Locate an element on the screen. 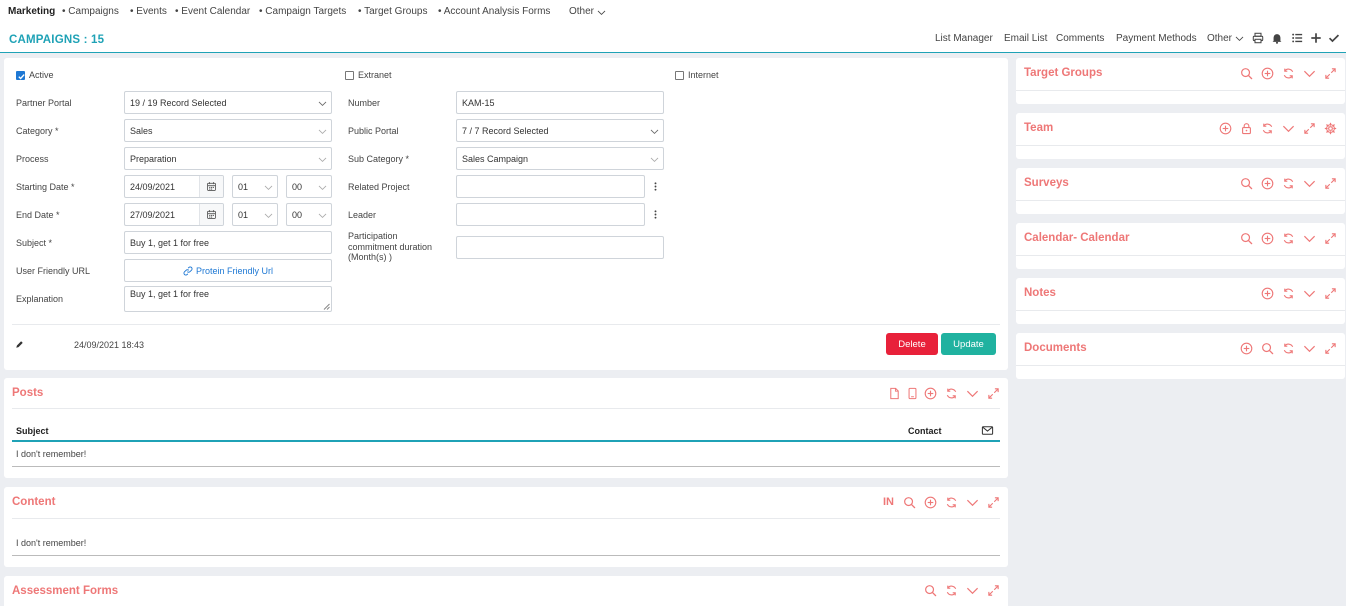  team-title: Team is located at coordinates (1038, 128).